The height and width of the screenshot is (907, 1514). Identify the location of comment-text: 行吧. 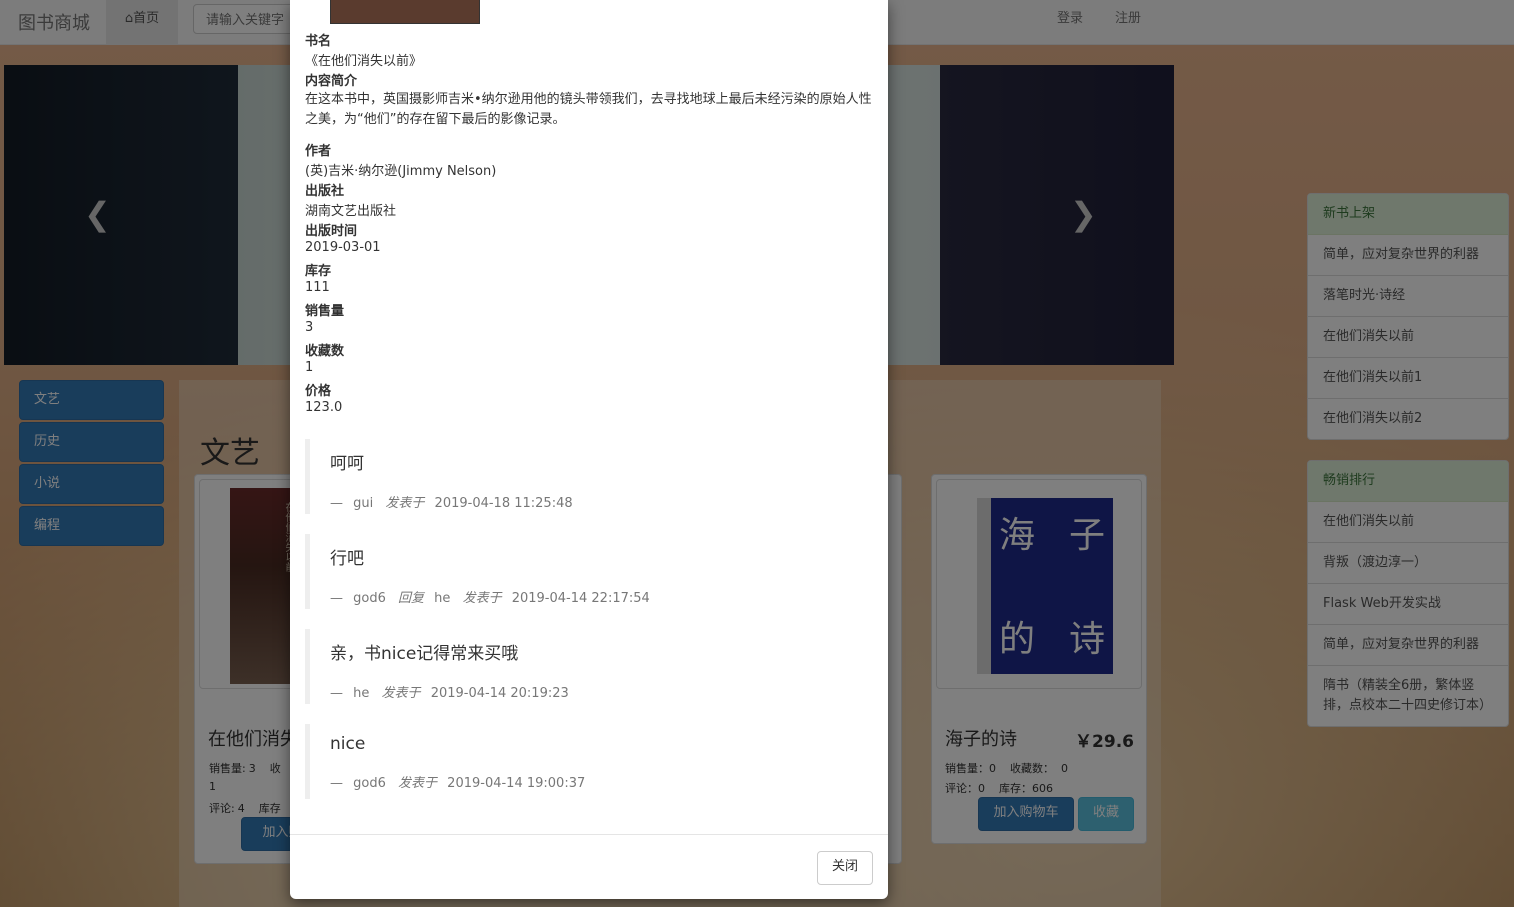
(347, 559).